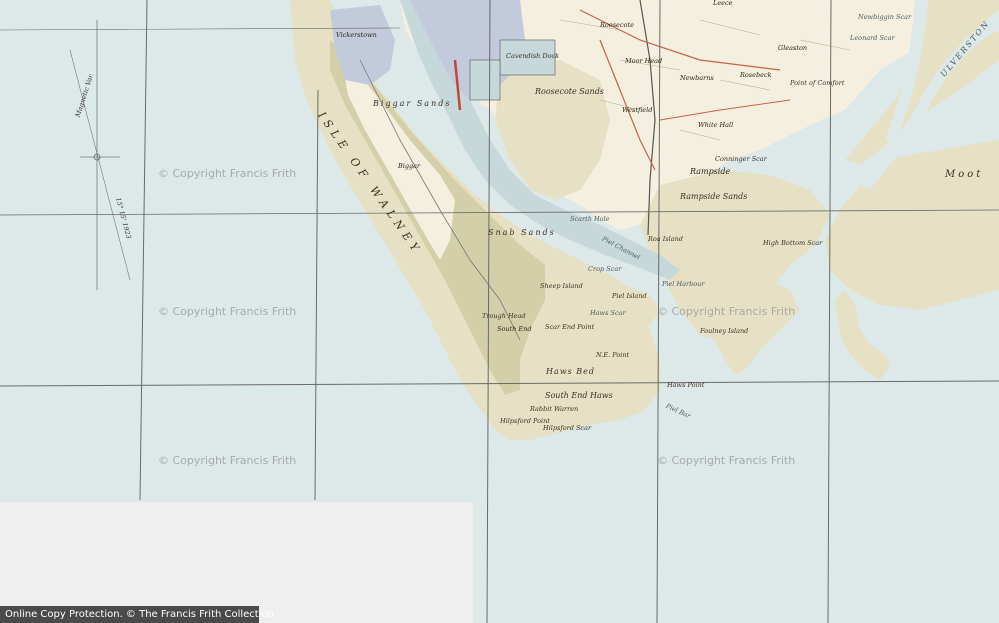  Describe the element at coordinates (570, 327) in the screenshot. I see `place-scar-end-point: Scar End Point` at that location.